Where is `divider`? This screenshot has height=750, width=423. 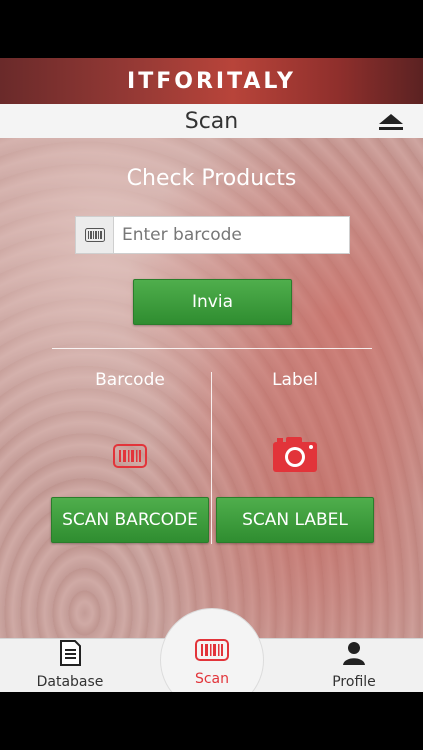
divider is located at coordinates (212, 348).